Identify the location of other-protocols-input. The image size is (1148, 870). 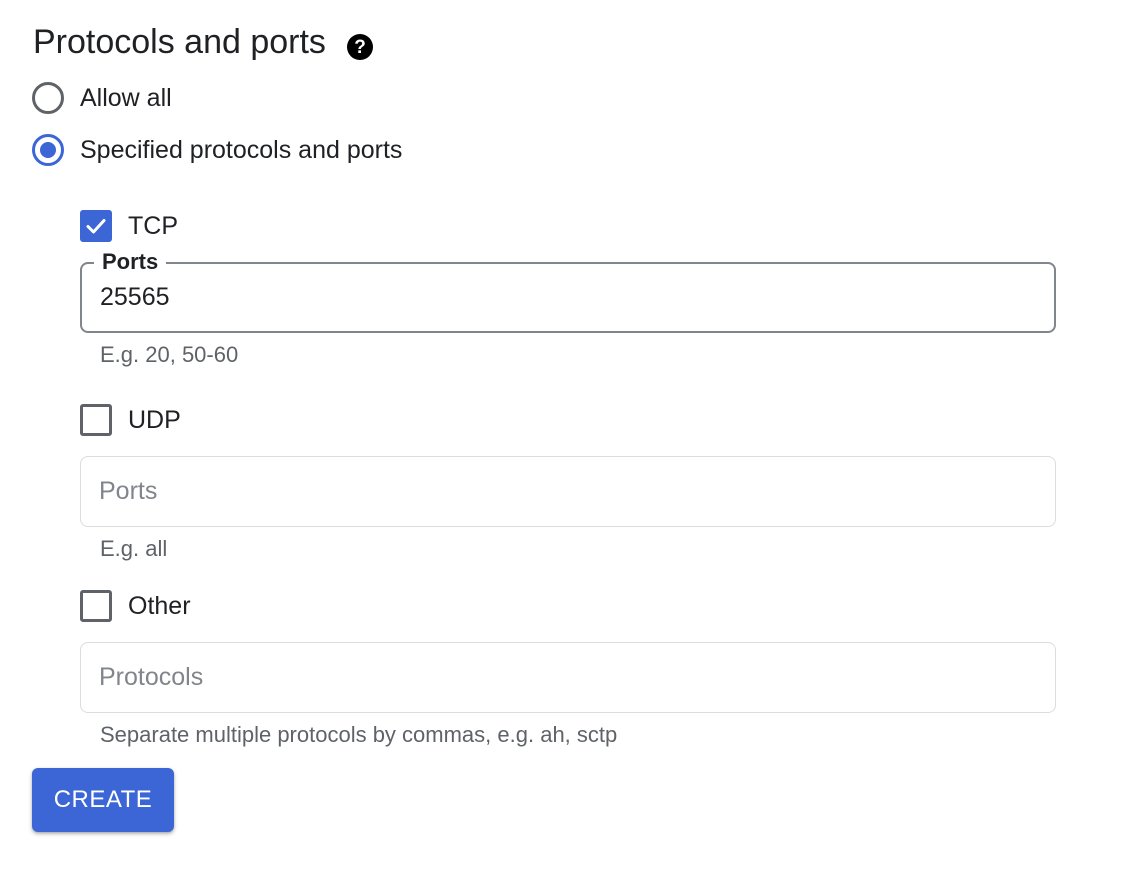
(564, 677).